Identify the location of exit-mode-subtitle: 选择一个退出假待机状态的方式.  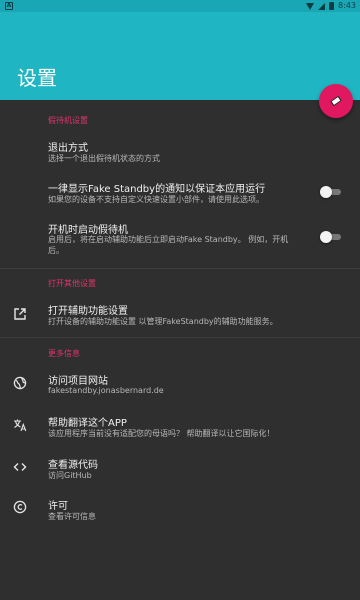
(104, 158).